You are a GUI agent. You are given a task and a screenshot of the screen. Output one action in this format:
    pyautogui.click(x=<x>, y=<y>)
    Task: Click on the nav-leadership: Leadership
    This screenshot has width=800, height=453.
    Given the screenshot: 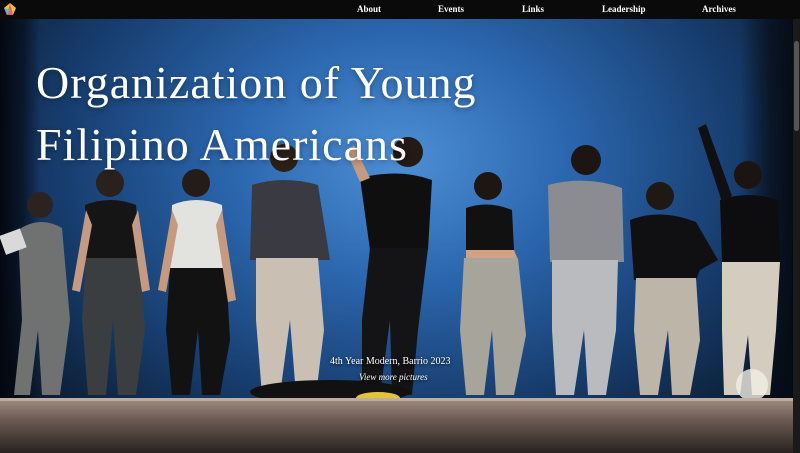 What is the action you would take?
    pyautogui.click(x=624, y=9)
    